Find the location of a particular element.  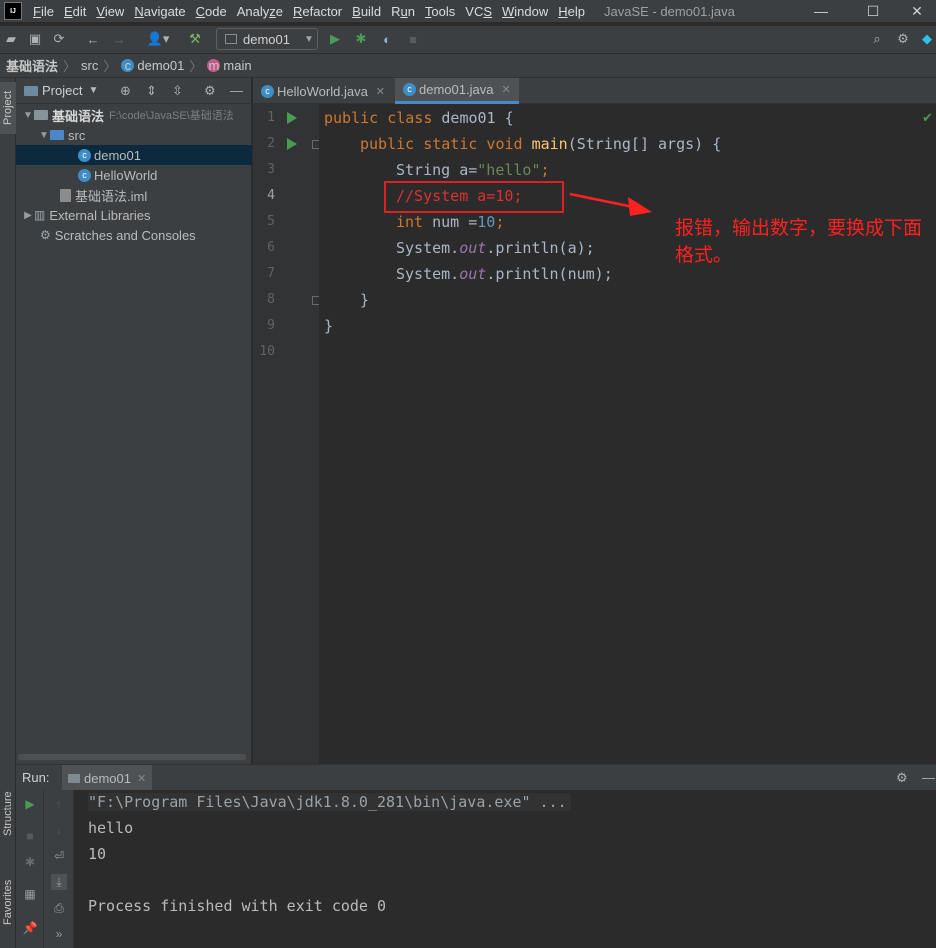

arrow-down-icon: ↓ is located at coordinates (59, 830).